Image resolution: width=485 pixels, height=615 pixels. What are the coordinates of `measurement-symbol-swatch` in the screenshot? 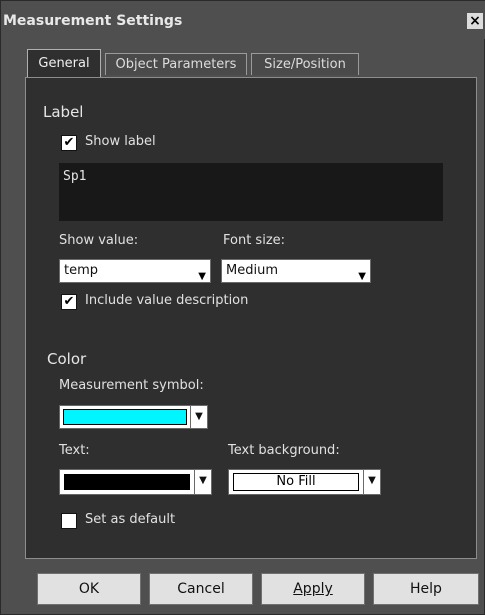 It's located at (125, 417).